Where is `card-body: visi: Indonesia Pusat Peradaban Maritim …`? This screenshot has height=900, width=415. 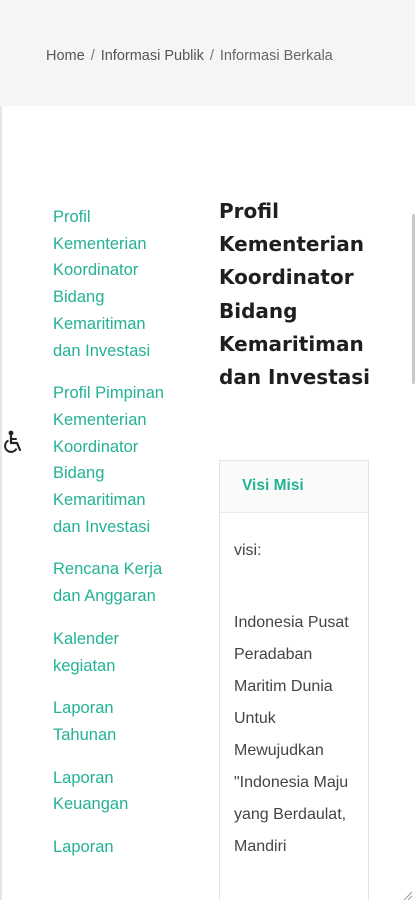
card-body: visi: Indonesia Pusat Peradaban Maritim … is located at coordinates (294, 688).